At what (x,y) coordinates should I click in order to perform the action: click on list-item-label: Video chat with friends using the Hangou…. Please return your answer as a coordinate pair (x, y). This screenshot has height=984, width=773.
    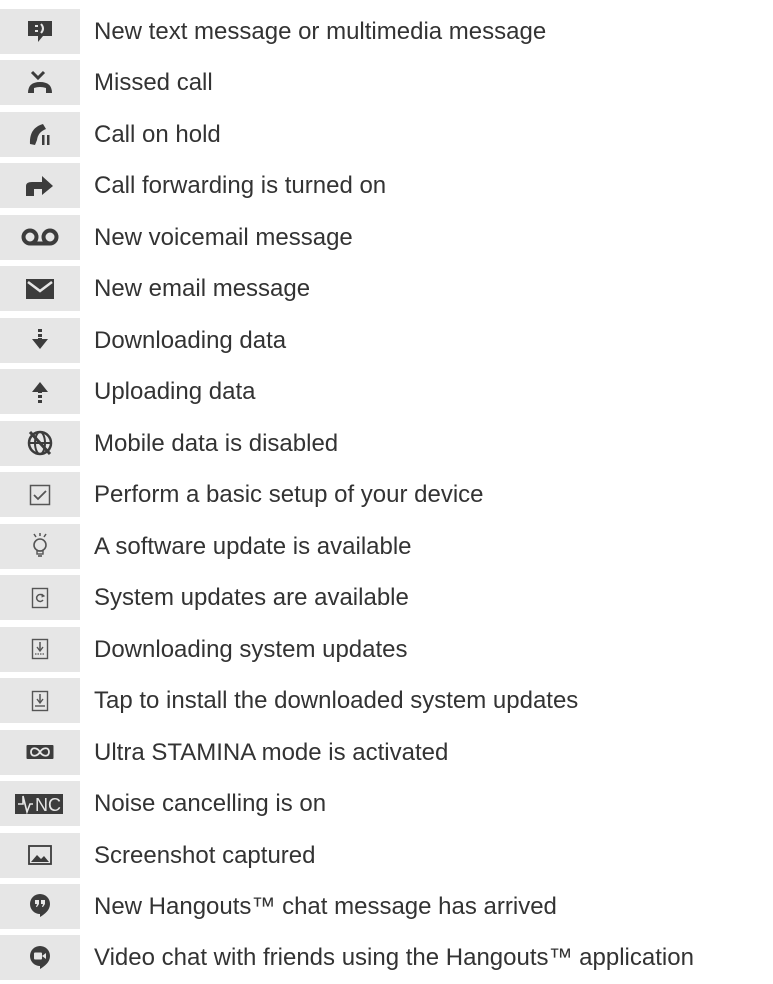
    Looking at the image, I should click on (394, 958).